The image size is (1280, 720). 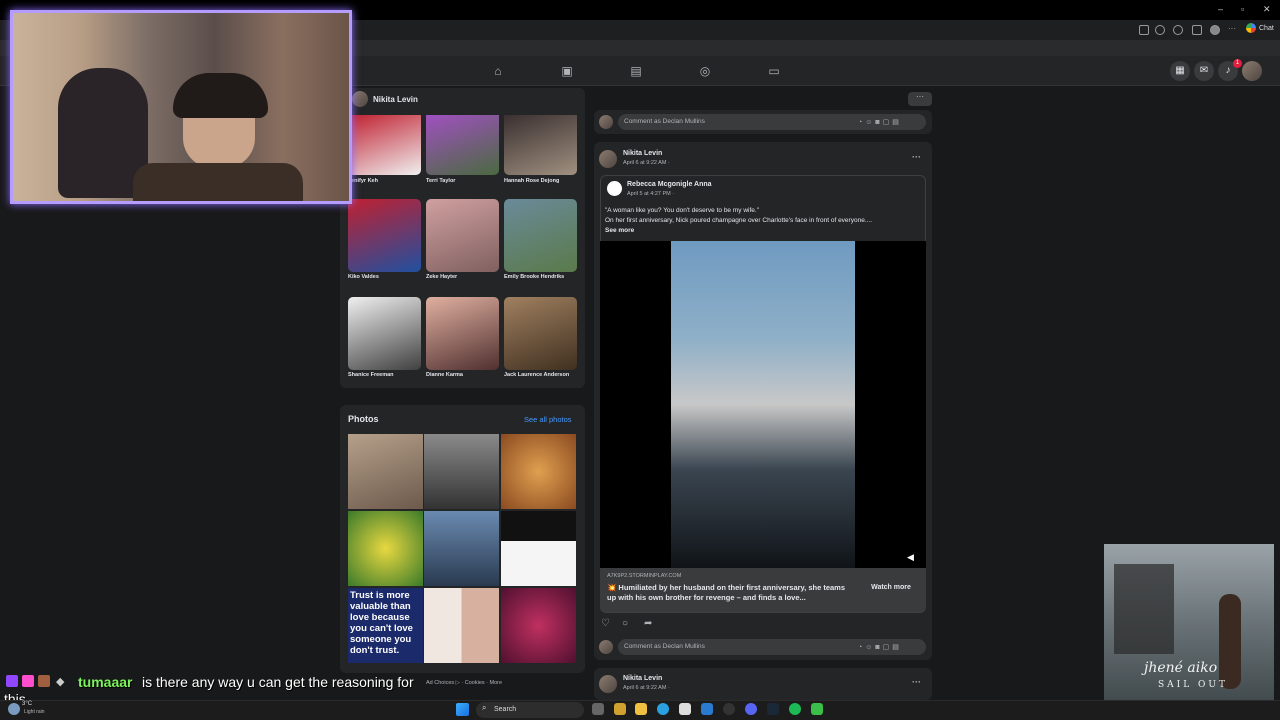 What do you see at coordinates (1233, 30) in the screenshot?
I see `browser-menu-icon: ···` at bounding box center [1233, 30].